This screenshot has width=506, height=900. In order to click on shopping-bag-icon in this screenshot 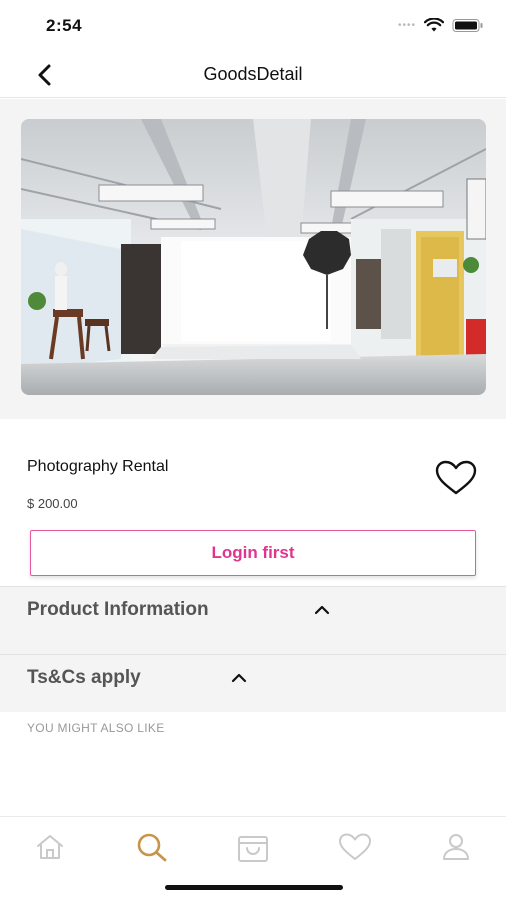, I will do `click(253, 849)`.